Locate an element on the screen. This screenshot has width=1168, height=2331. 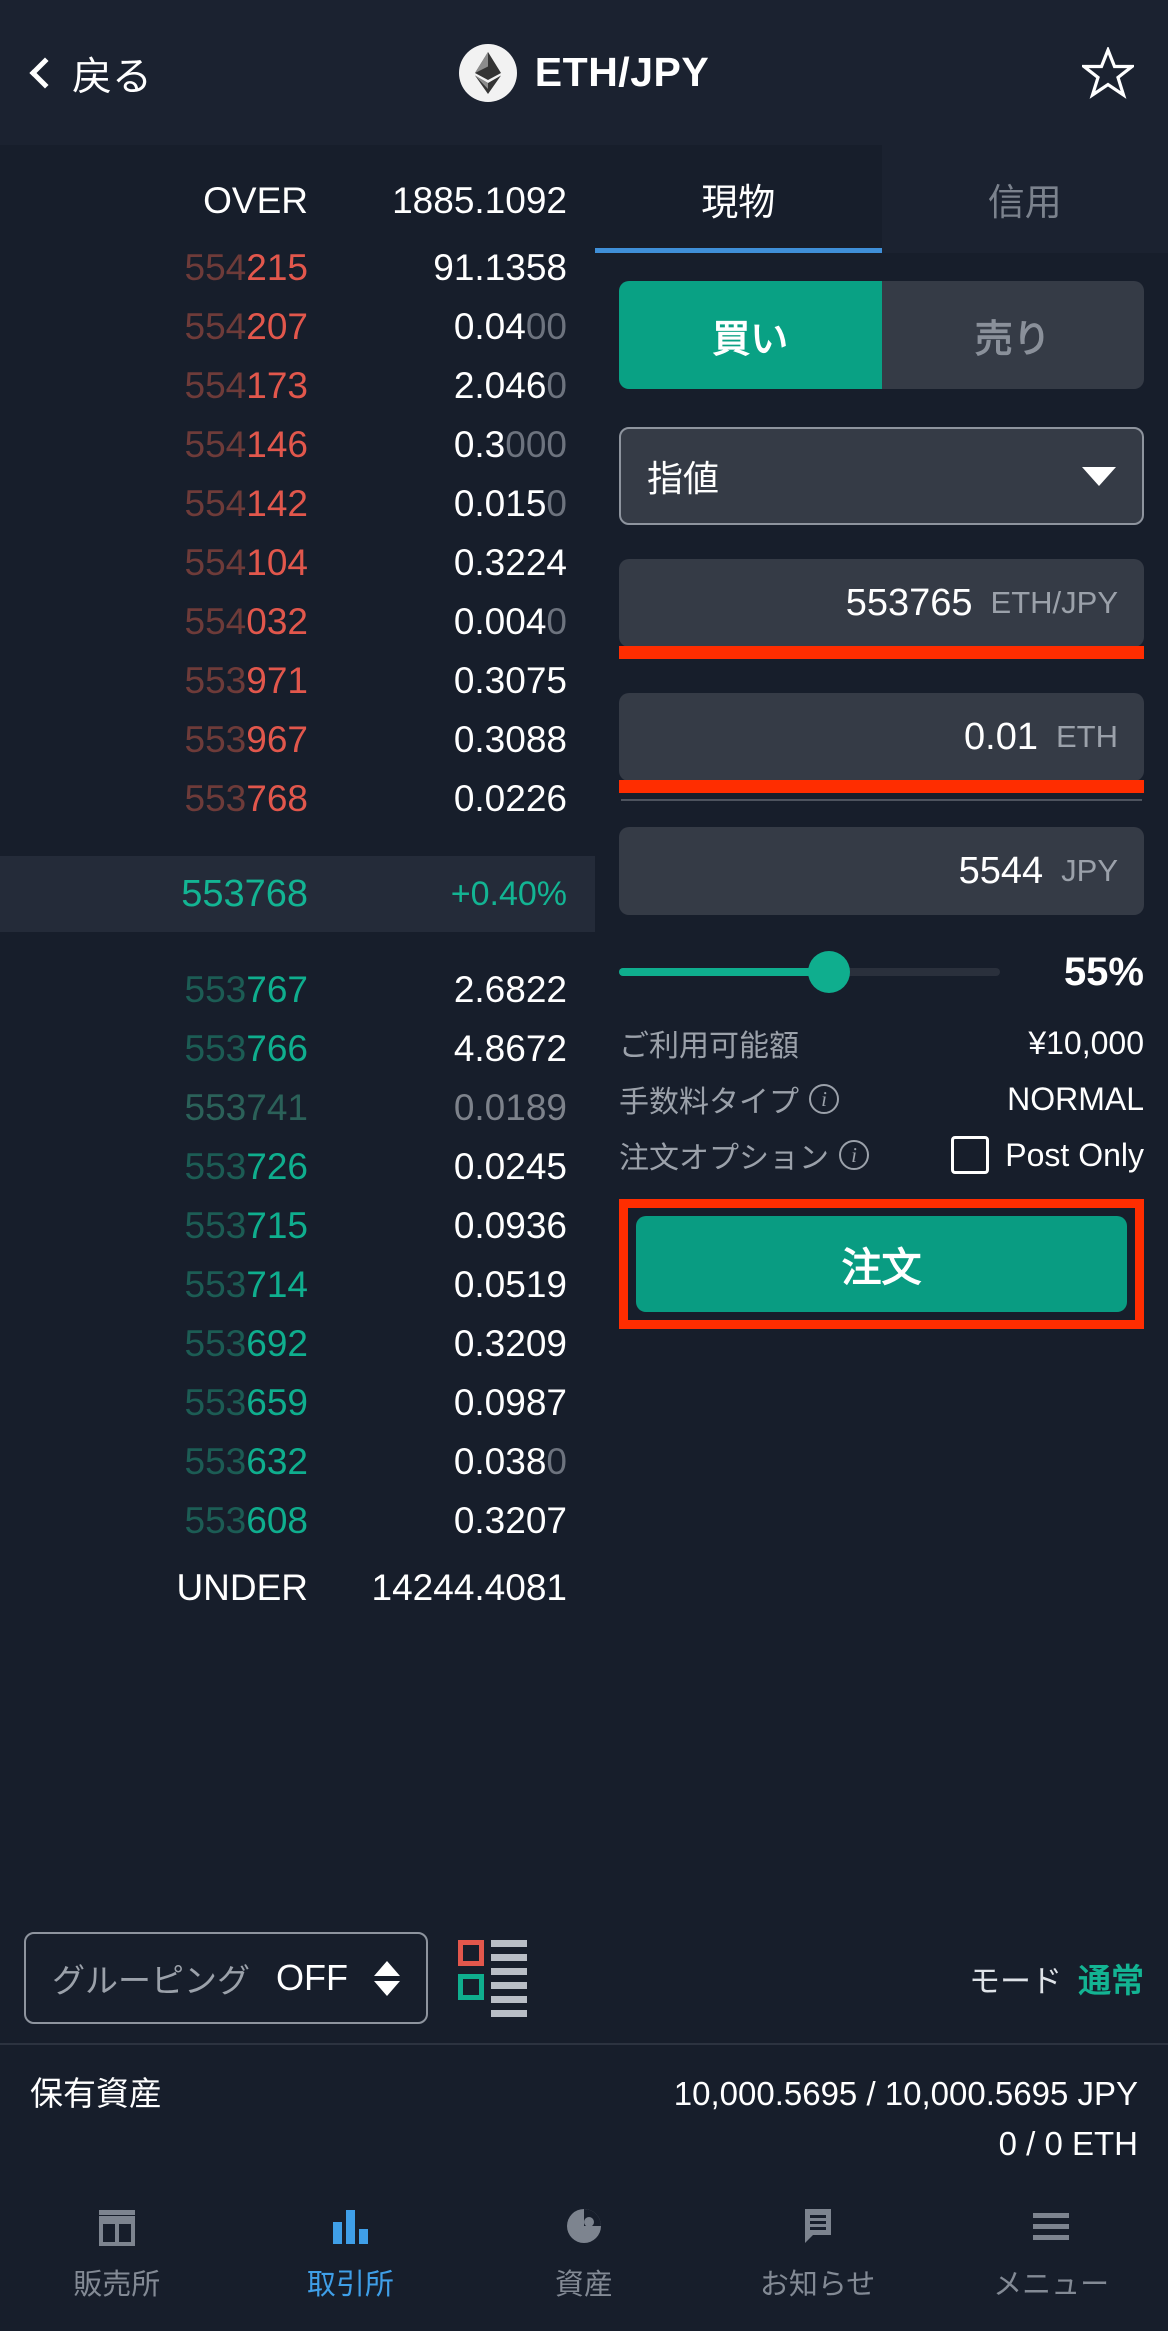
order-book-row: 554173 2.0460 is located at coordinates (297, 385).